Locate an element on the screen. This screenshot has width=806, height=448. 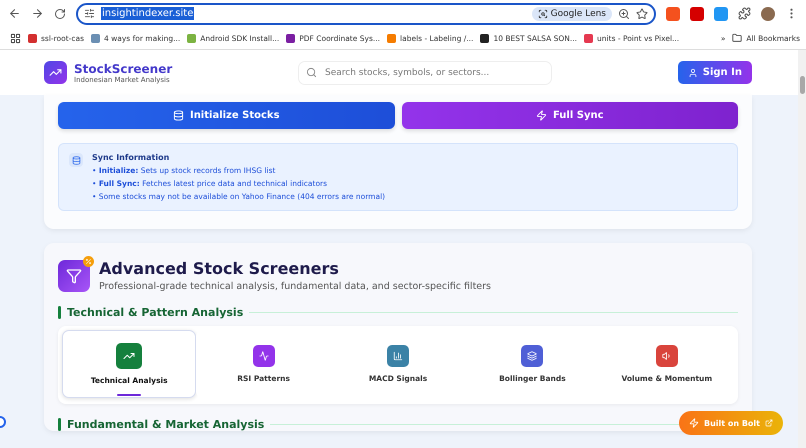
group-heading: Technical & Pattern Analysis is located at coordinates (155, 312).